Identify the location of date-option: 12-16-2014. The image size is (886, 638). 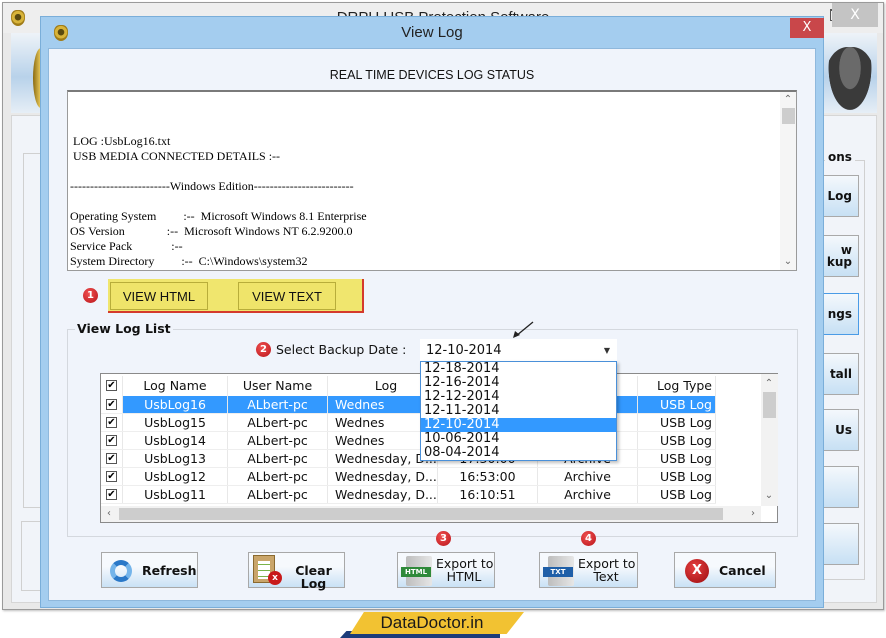
(518, 383).